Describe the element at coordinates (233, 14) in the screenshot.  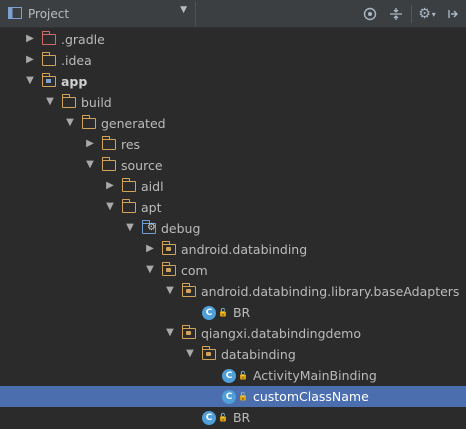
I see `project-toolbar: Project ▼ ⚙ ▾` at that location.